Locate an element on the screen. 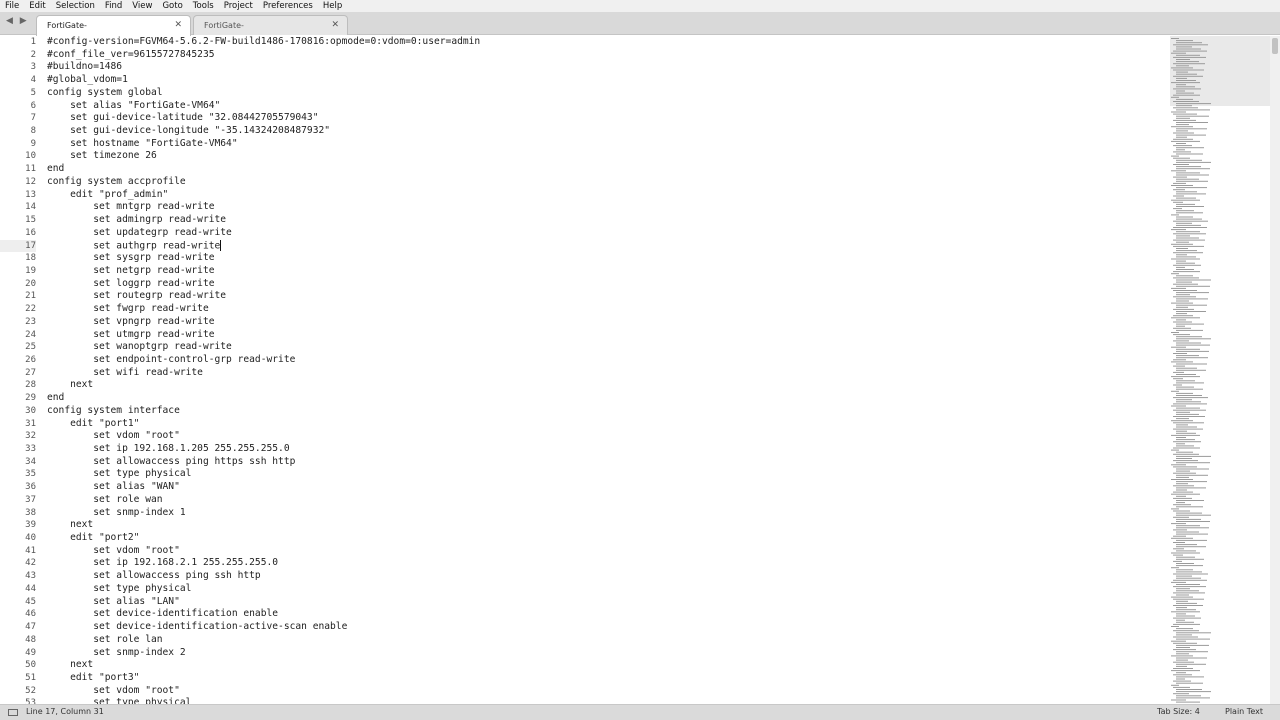 The width and height of the screenshot is (1280, 720). code-line: set allowaccess ping https ssh http is located at coordinates (607, 462).